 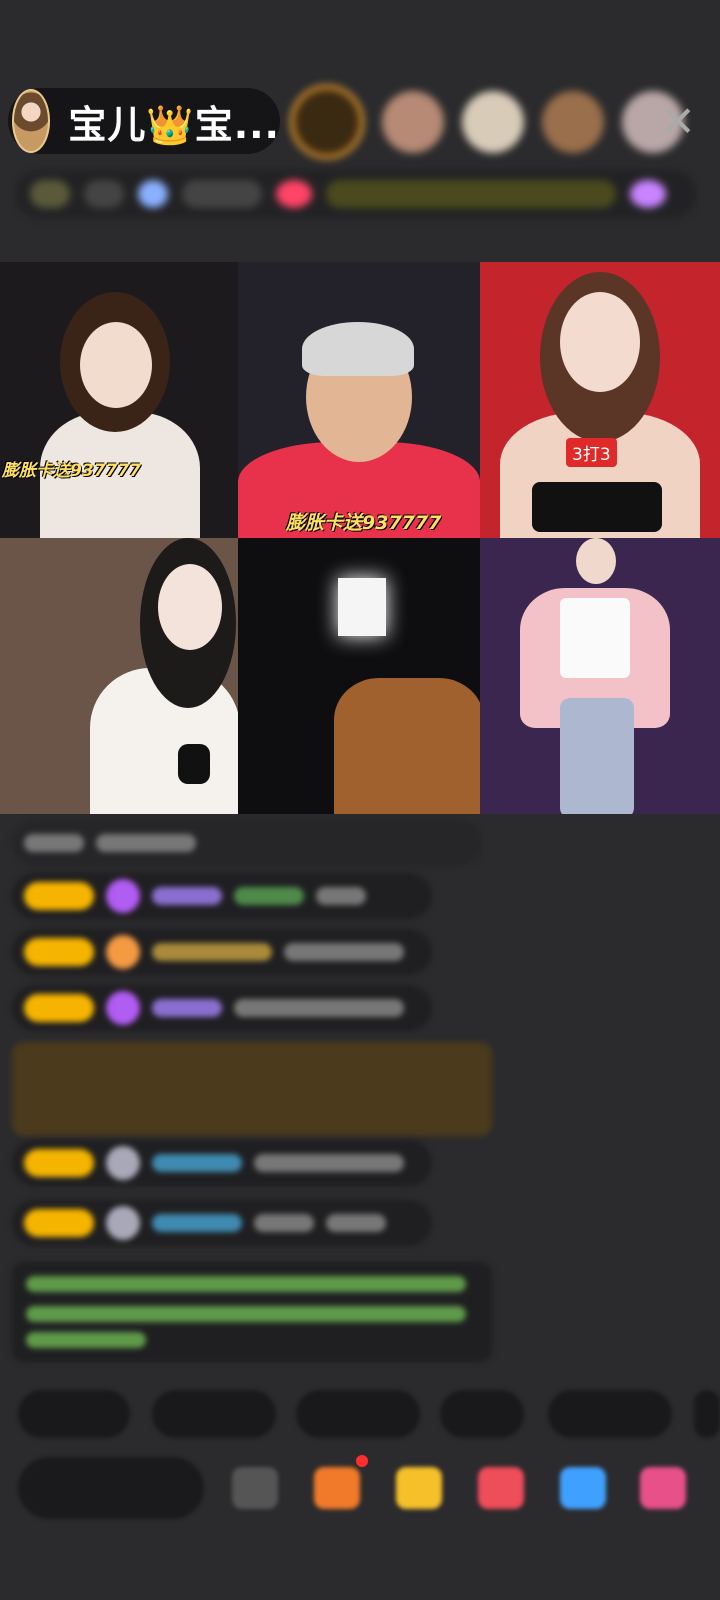 I want to click on light-panel, so click(x=362, y=607).